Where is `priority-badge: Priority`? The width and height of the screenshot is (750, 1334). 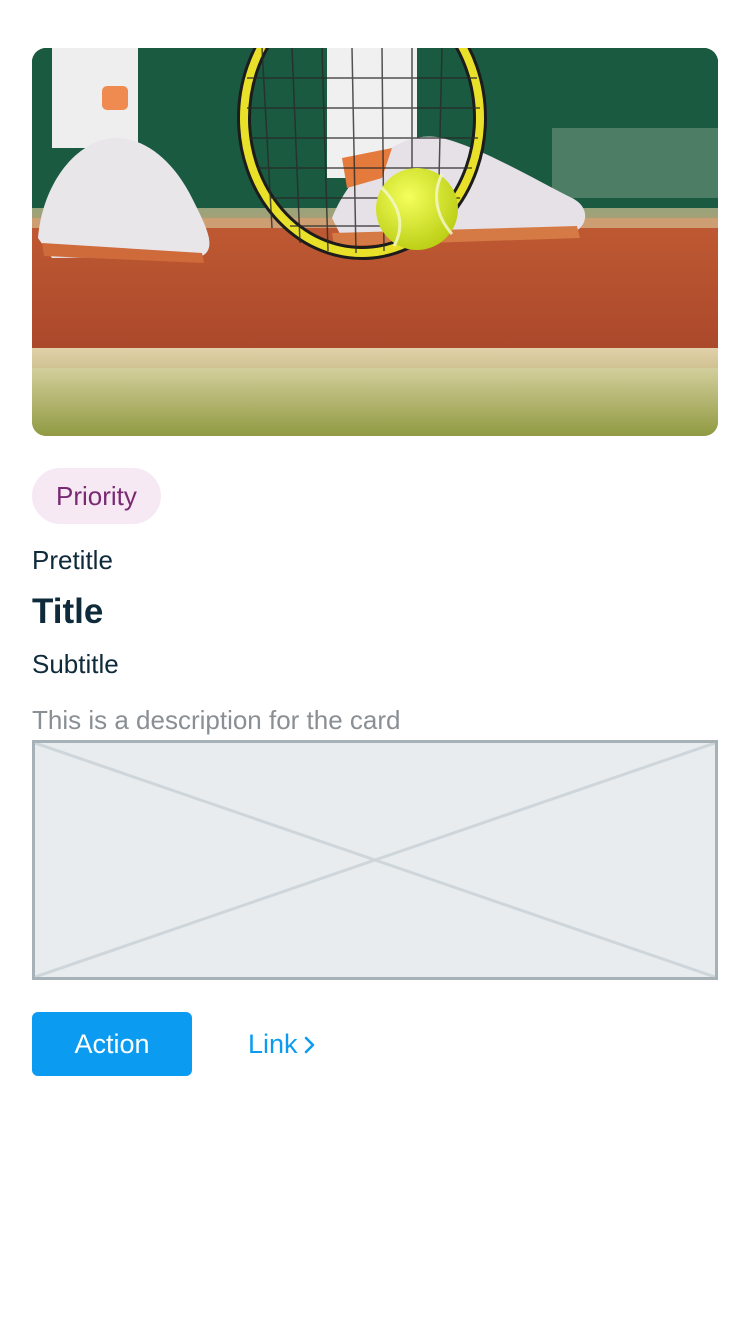
priority-badge: Priority is located at coordinates (96, 496).